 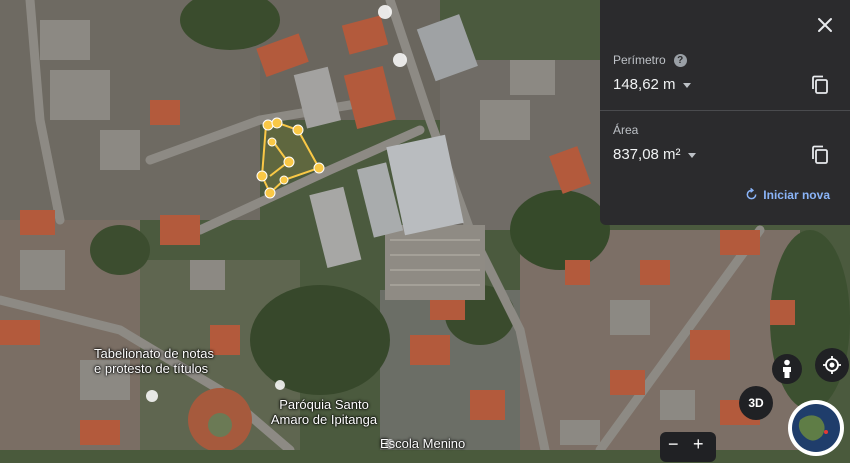 I want to click on zoom-in-button: +, so click(x=698, y=444).